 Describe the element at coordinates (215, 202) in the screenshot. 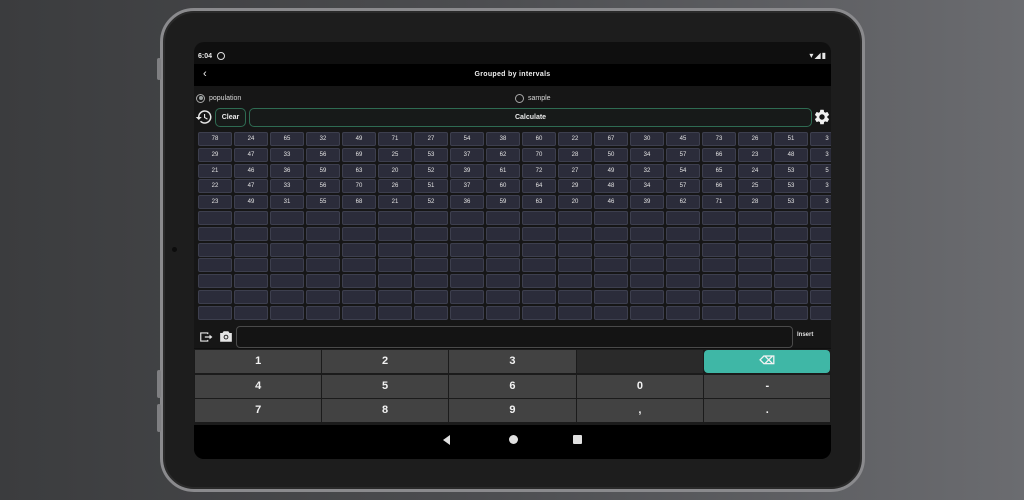

I see `grid-cell: 23` at that location.